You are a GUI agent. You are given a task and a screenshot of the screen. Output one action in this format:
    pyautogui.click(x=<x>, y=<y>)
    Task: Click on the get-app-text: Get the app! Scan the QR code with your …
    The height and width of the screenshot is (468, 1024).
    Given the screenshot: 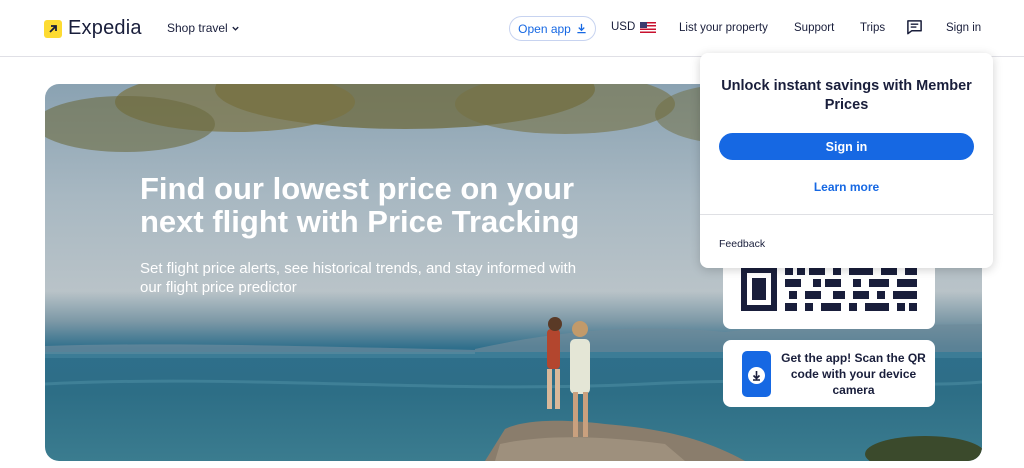 What is the action you would take?
    pyautogui.click(x=853, y=373)
    